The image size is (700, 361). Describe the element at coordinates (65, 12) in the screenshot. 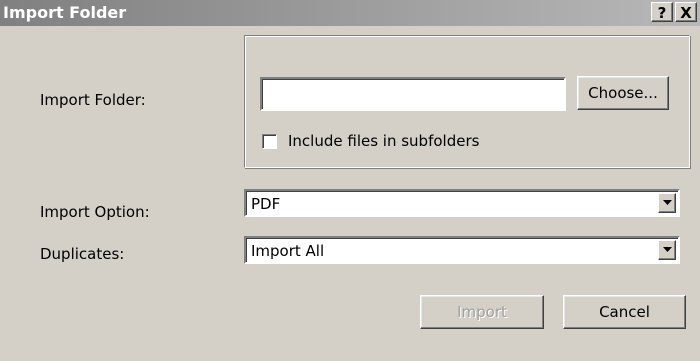

I see `window-title: Import Folder` at that location.